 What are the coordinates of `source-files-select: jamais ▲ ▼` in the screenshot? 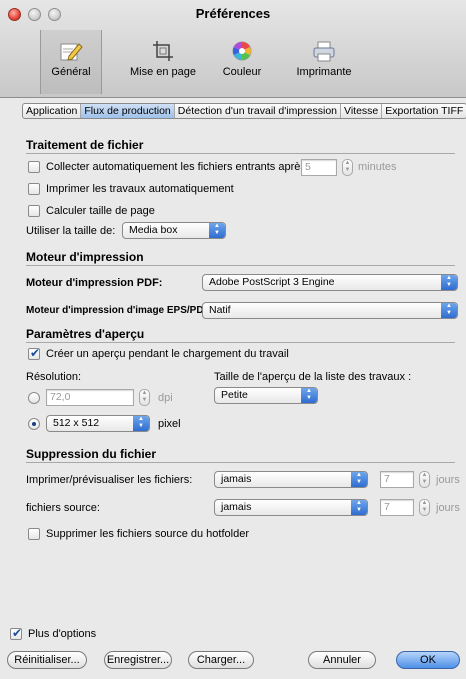 It's located at (291, 507).